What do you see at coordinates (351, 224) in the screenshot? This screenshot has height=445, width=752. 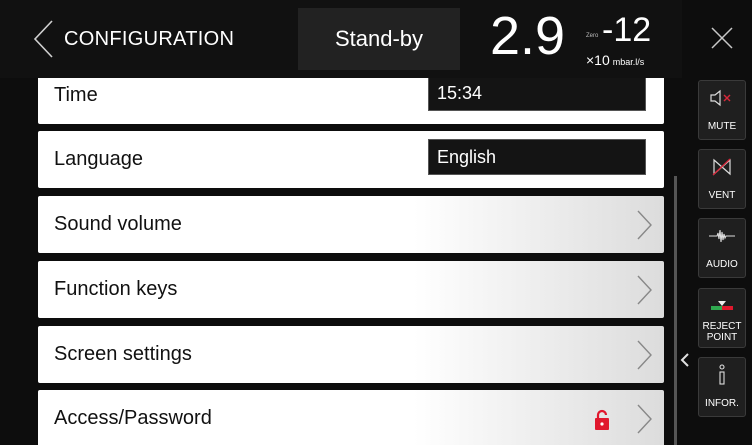 I see `setting-row-sound-volume: Sound volume` at bounding box center [351, 224].